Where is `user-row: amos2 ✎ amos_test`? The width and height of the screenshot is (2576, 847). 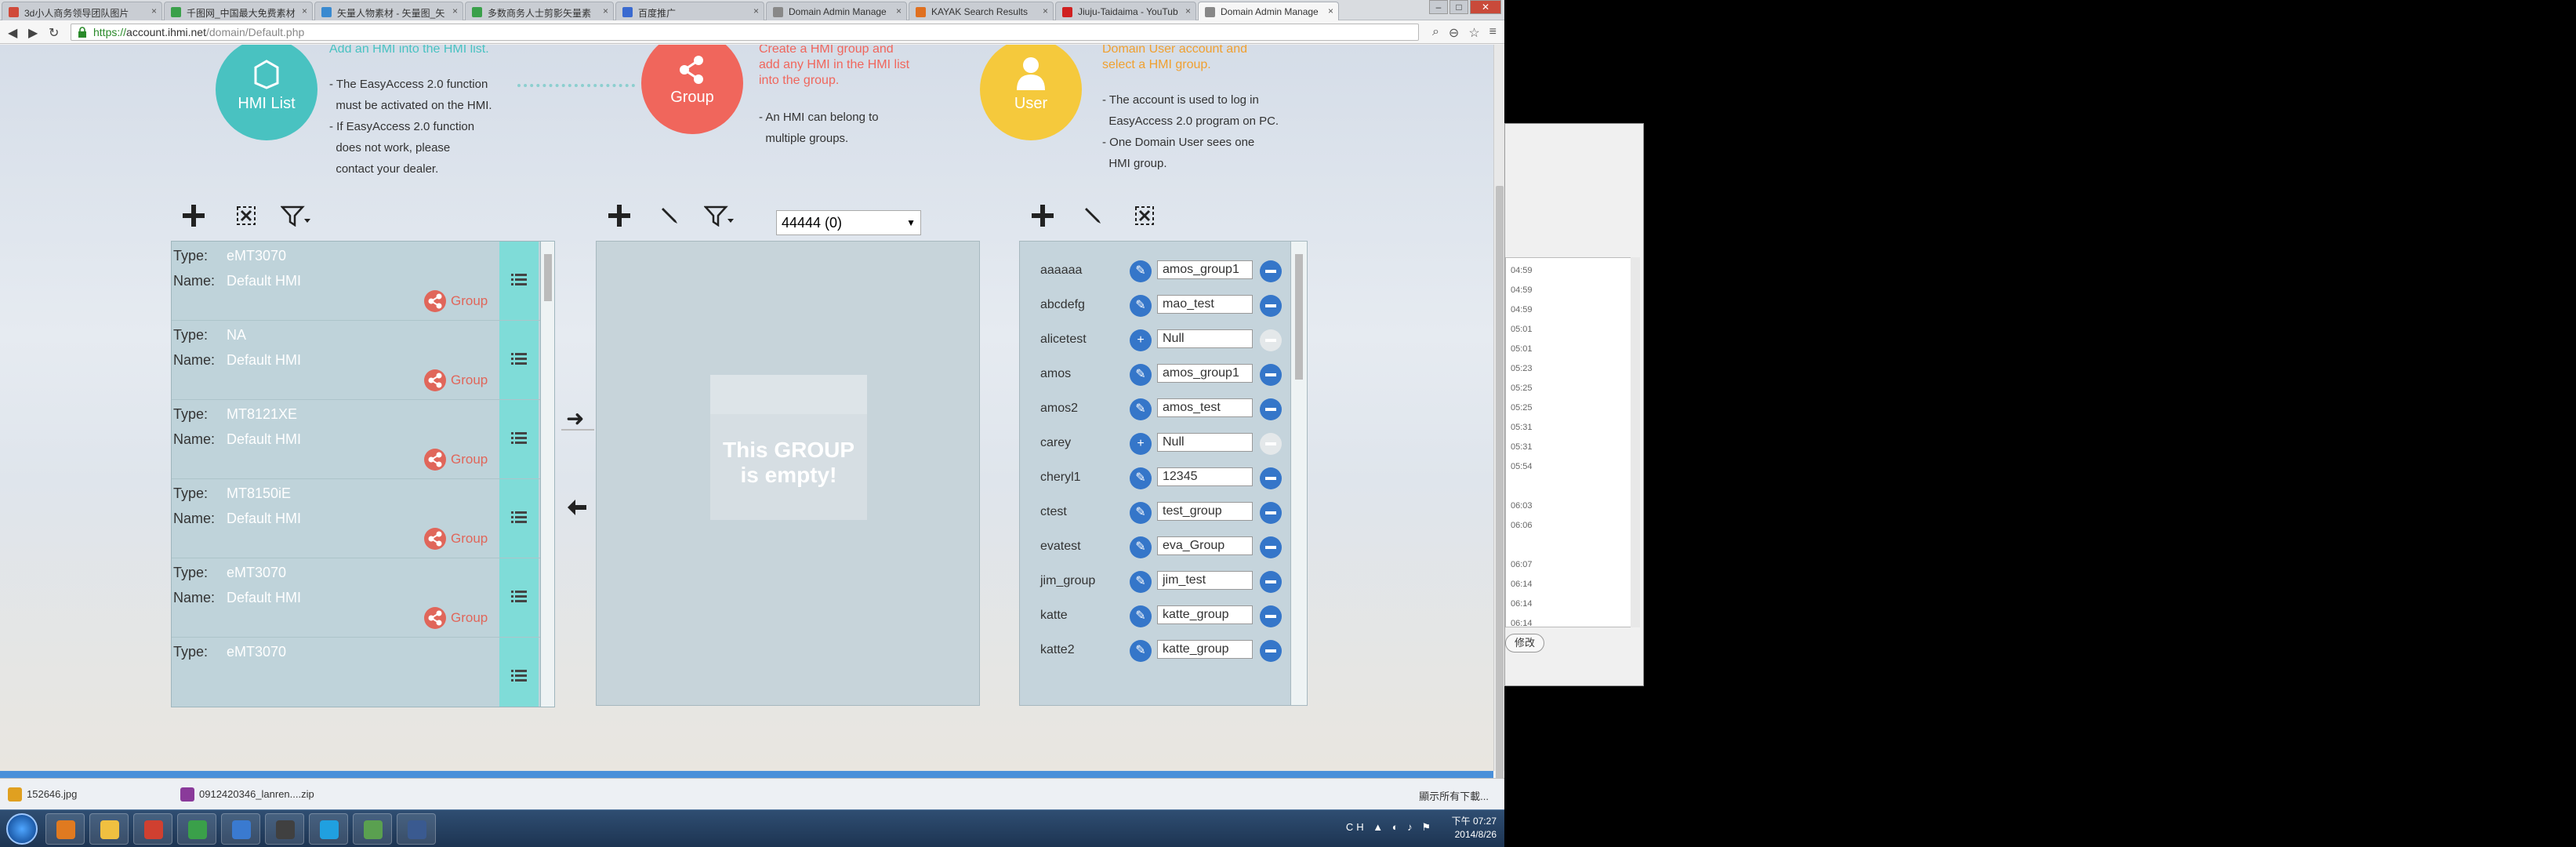
user-row: amos2 ✎ amos_test is located at coordinates (1155, 409).